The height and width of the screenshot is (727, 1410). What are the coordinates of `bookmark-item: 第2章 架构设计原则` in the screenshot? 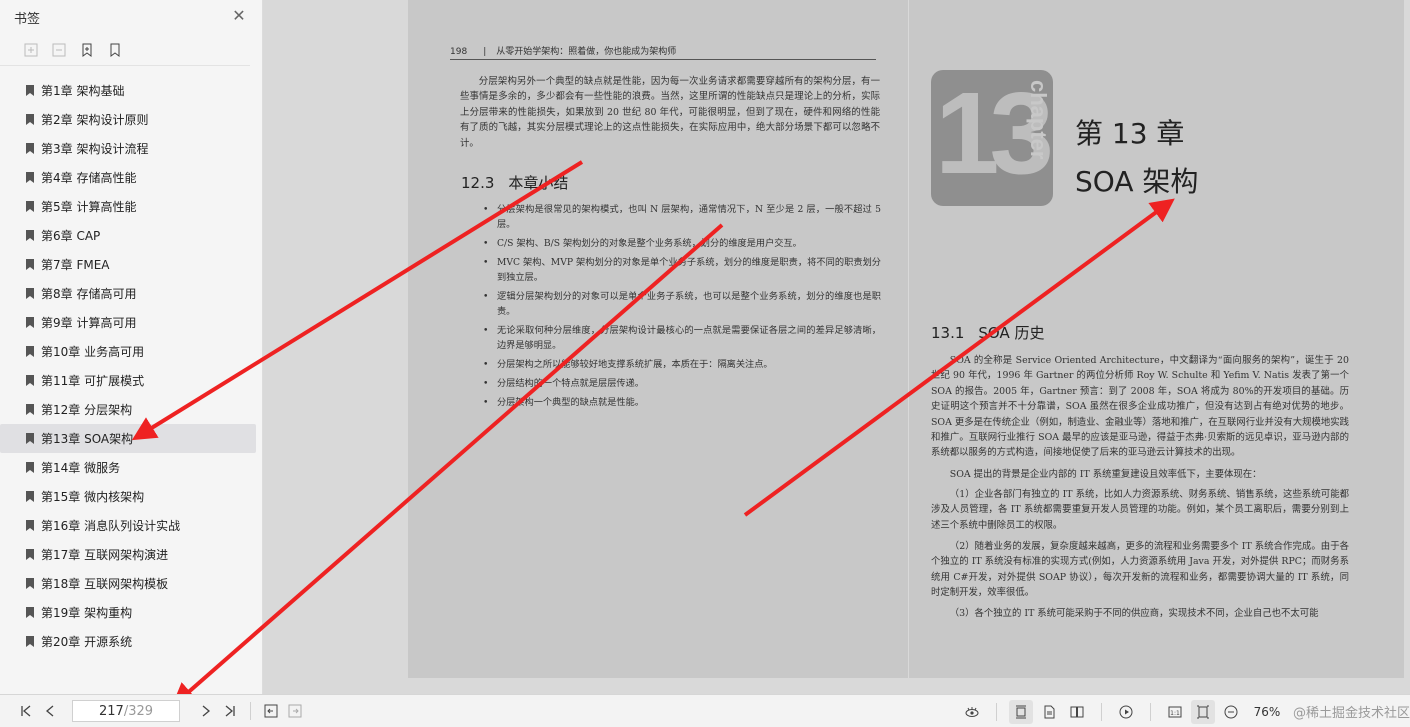 It's located at (128, 119).